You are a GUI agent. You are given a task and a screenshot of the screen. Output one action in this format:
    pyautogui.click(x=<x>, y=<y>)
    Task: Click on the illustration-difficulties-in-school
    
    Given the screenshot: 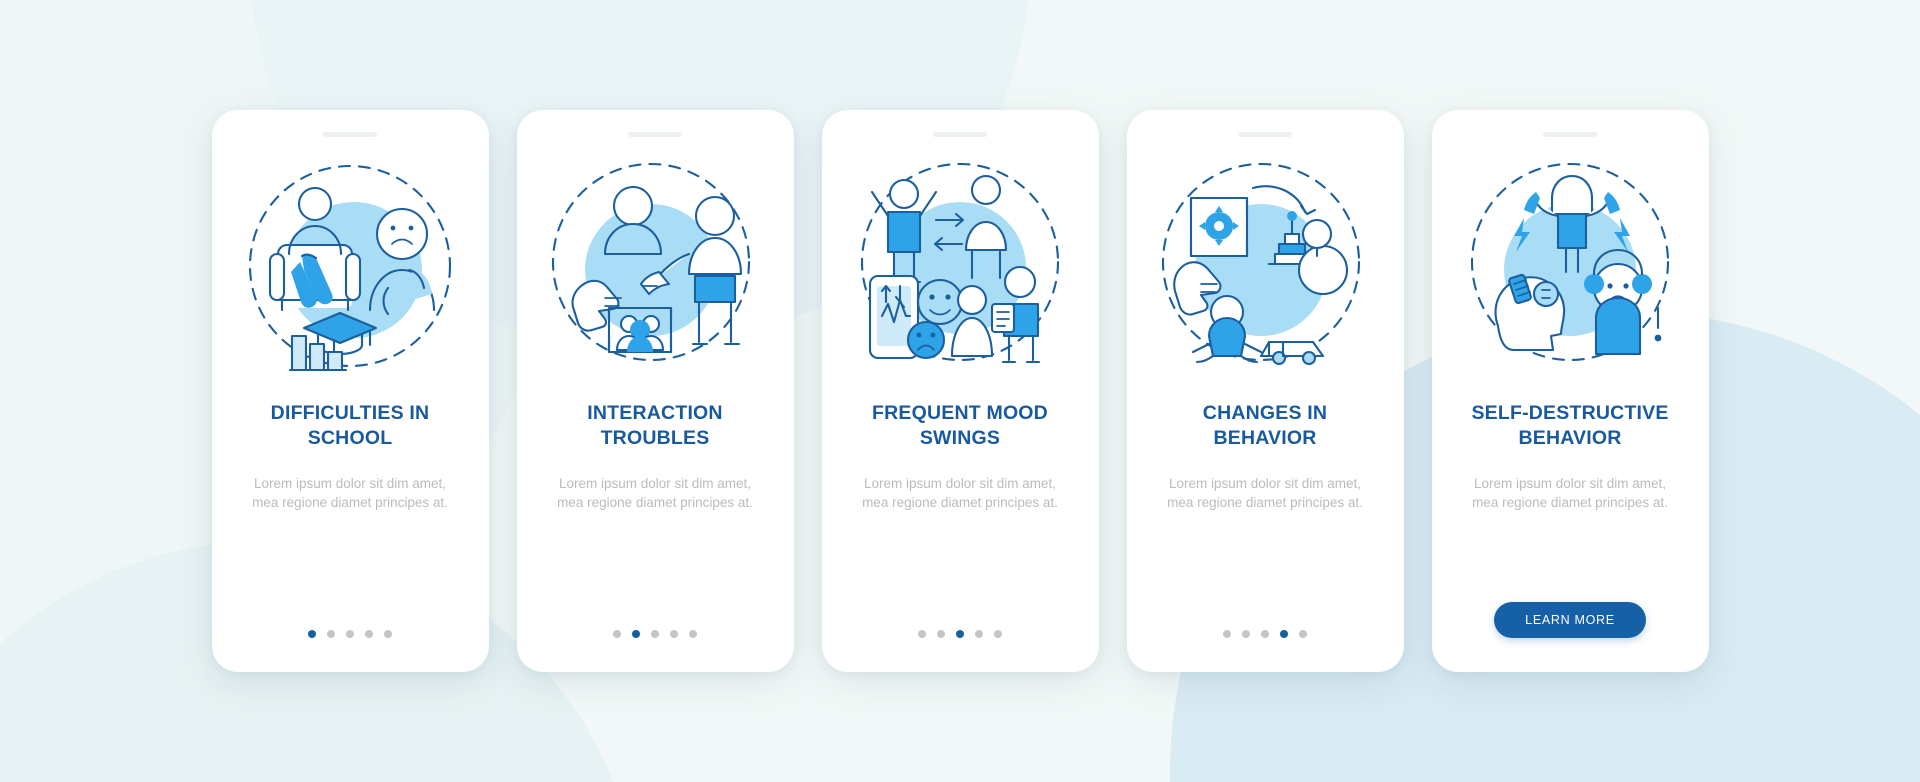 What is the action you would take?
    pyautogui.click(x=350, y=266)
    